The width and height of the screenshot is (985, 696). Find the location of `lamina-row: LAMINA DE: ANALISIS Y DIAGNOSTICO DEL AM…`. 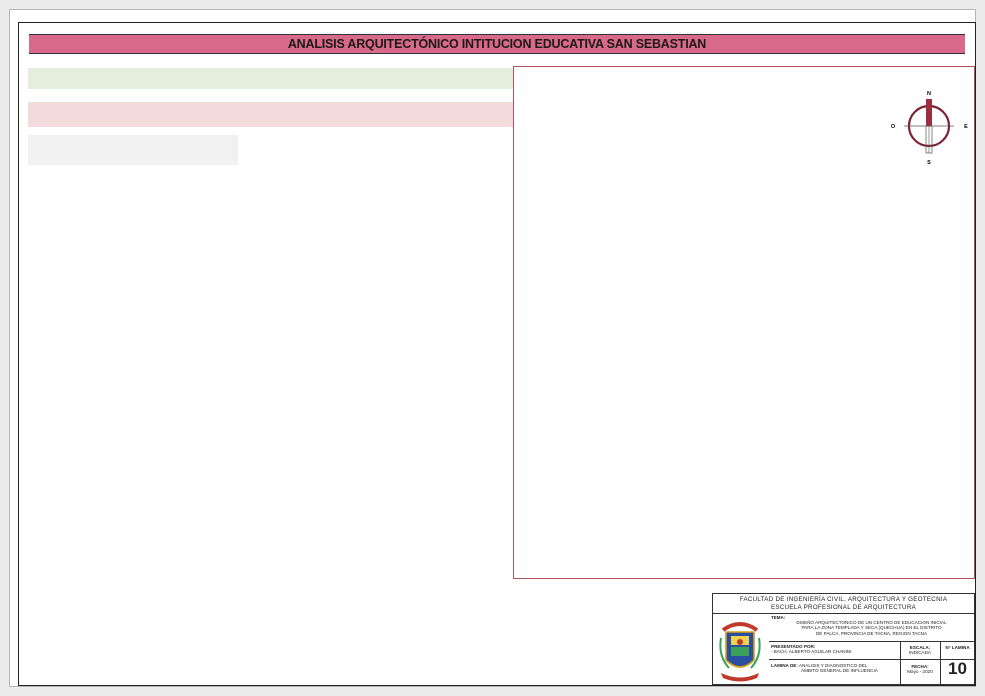

lamina-row: LAMINA DE: ANALISIS Y DIAGNOSTICO DEL AM… is located at coordinates (871, 672).